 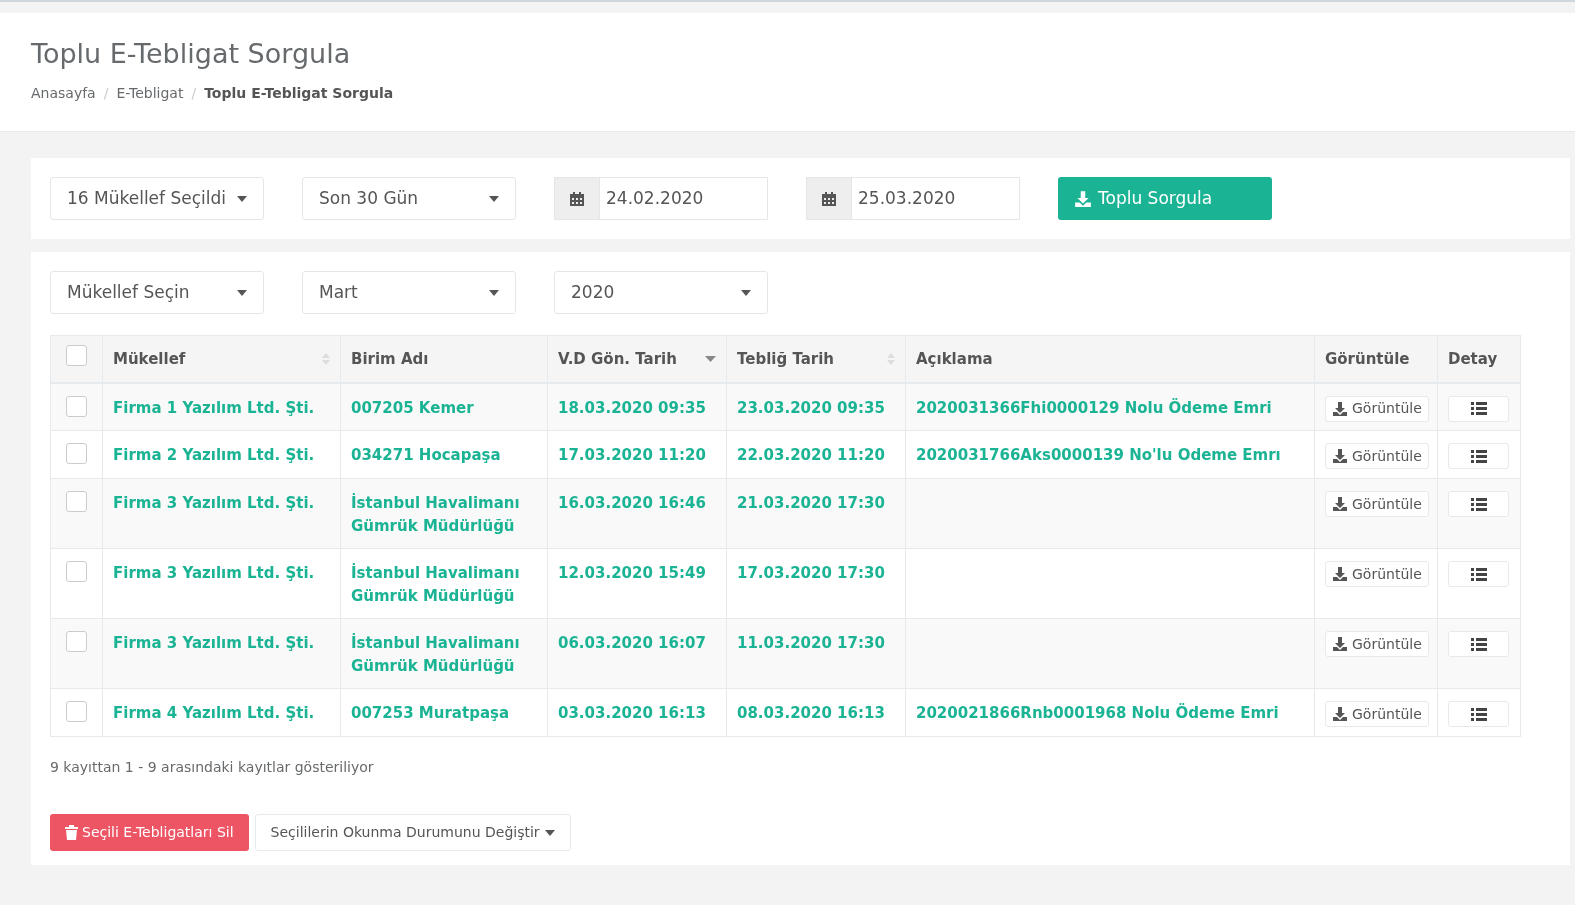 What do you see at coordinates (212, 767) in the screenshot?
I see `records-info: 9 kayıttan 1 - 9 arasındaki kayıtlar gösteriliyor` at bounding box center [212, 767].